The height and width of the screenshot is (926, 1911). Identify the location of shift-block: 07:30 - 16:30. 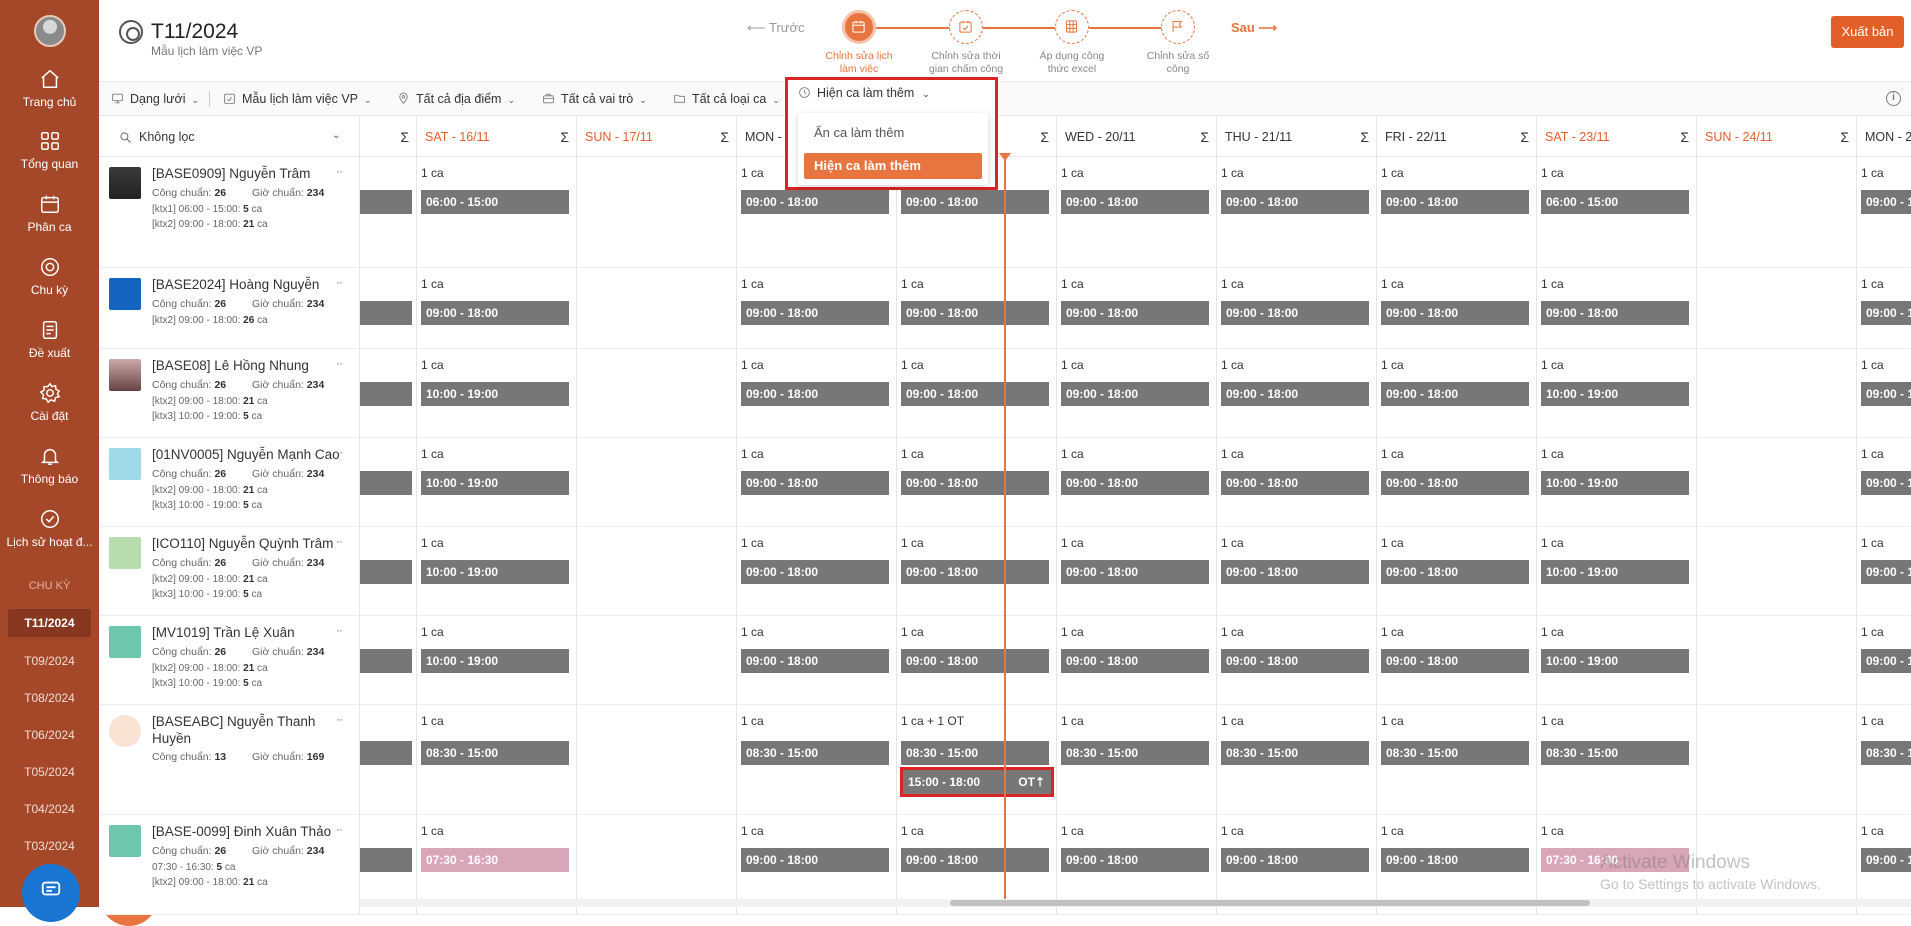
(495, 860).